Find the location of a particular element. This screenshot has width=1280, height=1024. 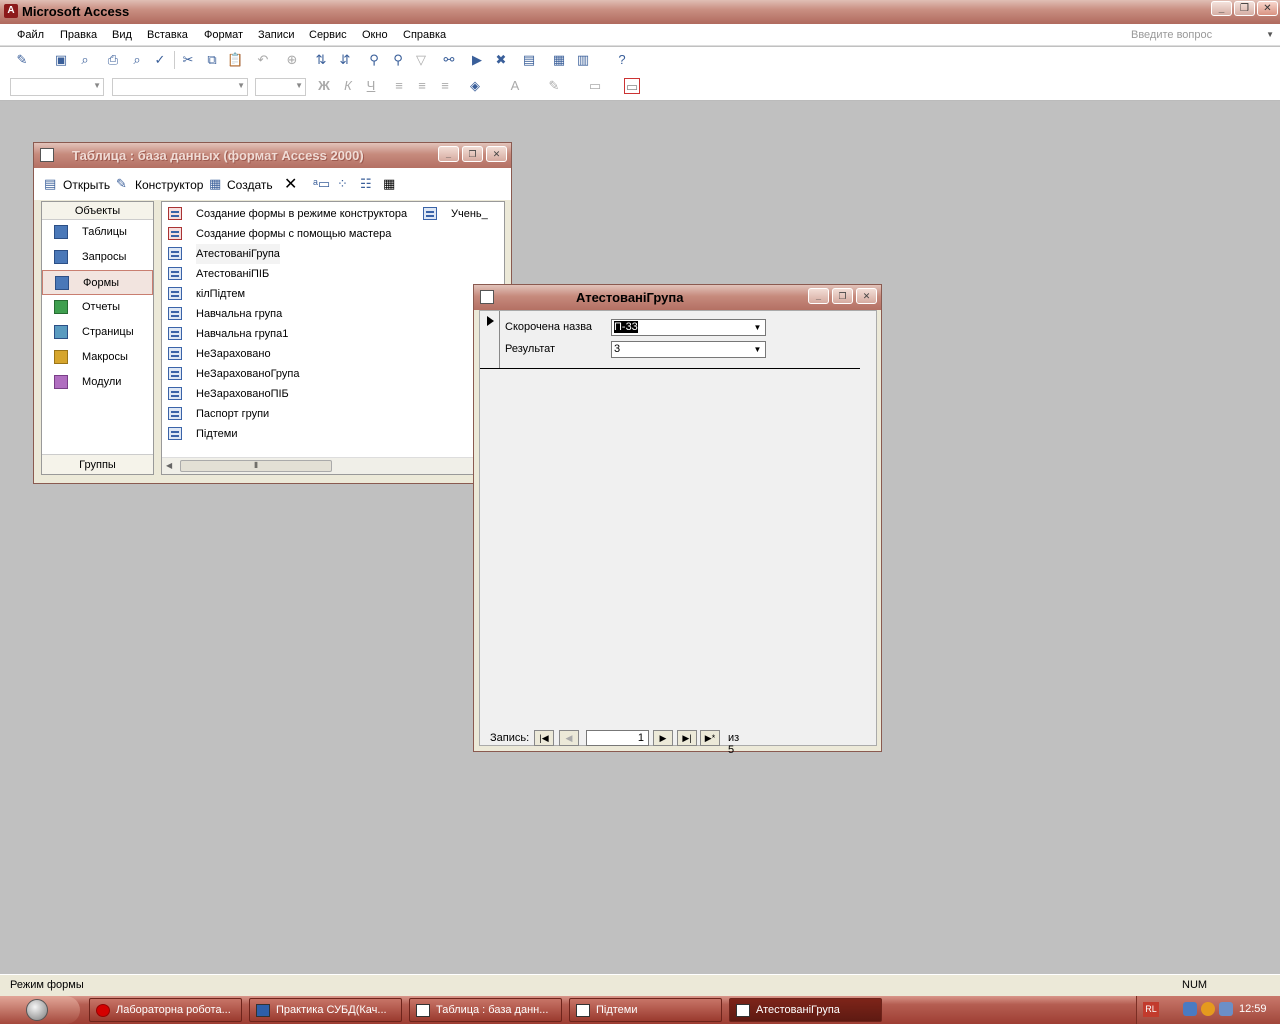

scroll-thumb: ⦀ is located at coordinates (256, 466).